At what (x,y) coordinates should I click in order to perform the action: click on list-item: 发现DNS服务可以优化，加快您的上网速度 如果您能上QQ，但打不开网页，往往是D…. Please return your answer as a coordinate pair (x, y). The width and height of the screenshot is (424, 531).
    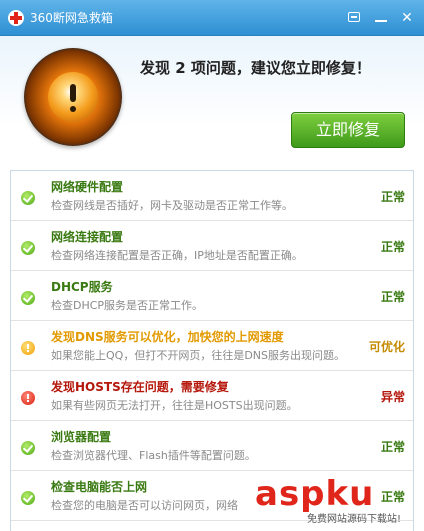
    Looking at the image, I should click on (212, 346).